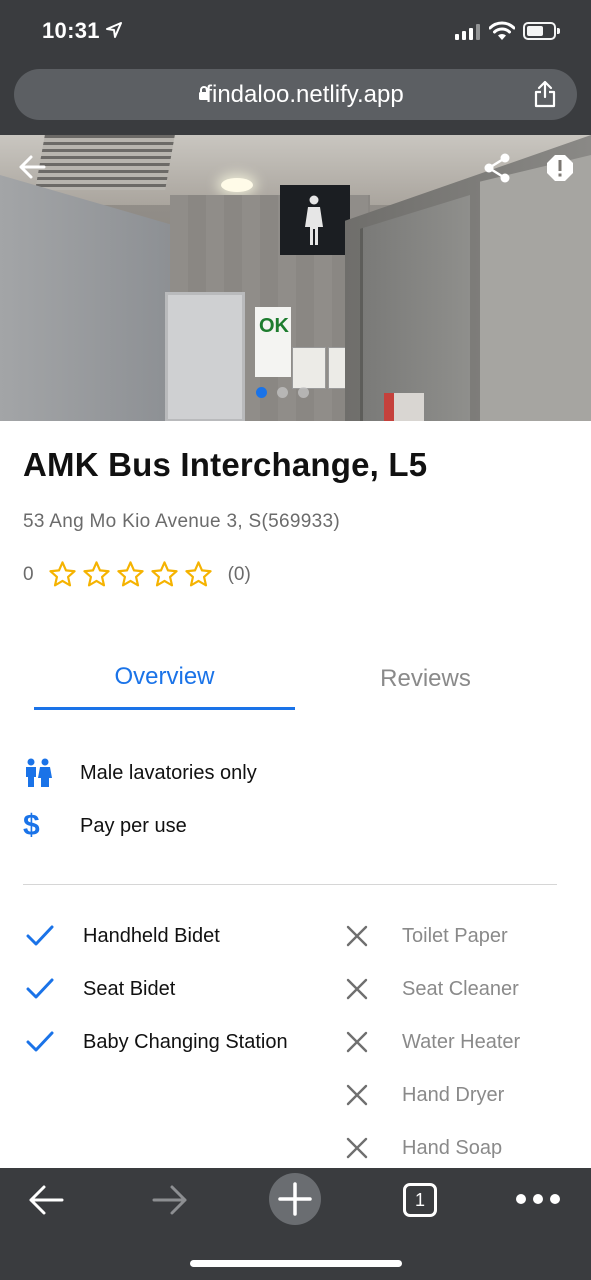 The width and height of the screenshot is (591, 1280). I want to click on detail-tabs: Overview Reviews, so click(295, 682).